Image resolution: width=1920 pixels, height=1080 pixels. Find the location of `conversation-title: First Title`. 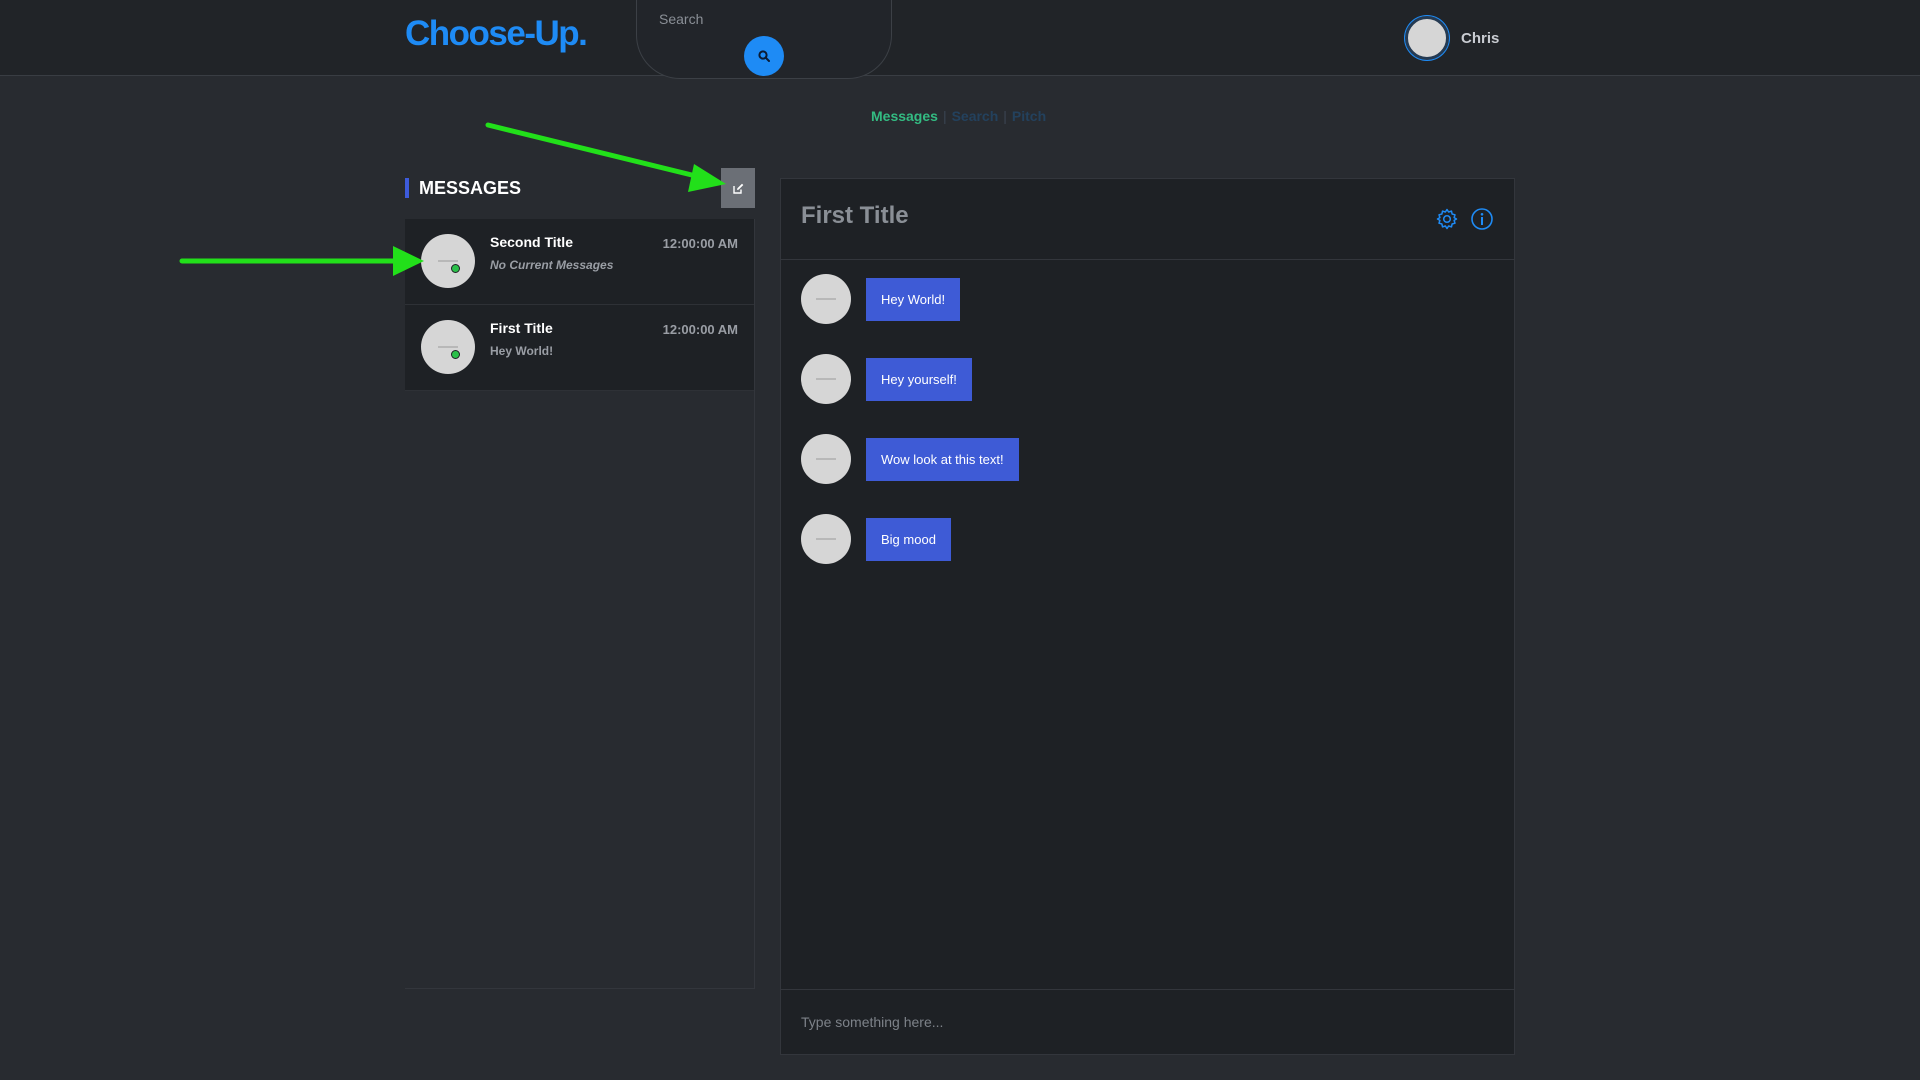

conversation-title: First Title is located at coordinates (521, 328).